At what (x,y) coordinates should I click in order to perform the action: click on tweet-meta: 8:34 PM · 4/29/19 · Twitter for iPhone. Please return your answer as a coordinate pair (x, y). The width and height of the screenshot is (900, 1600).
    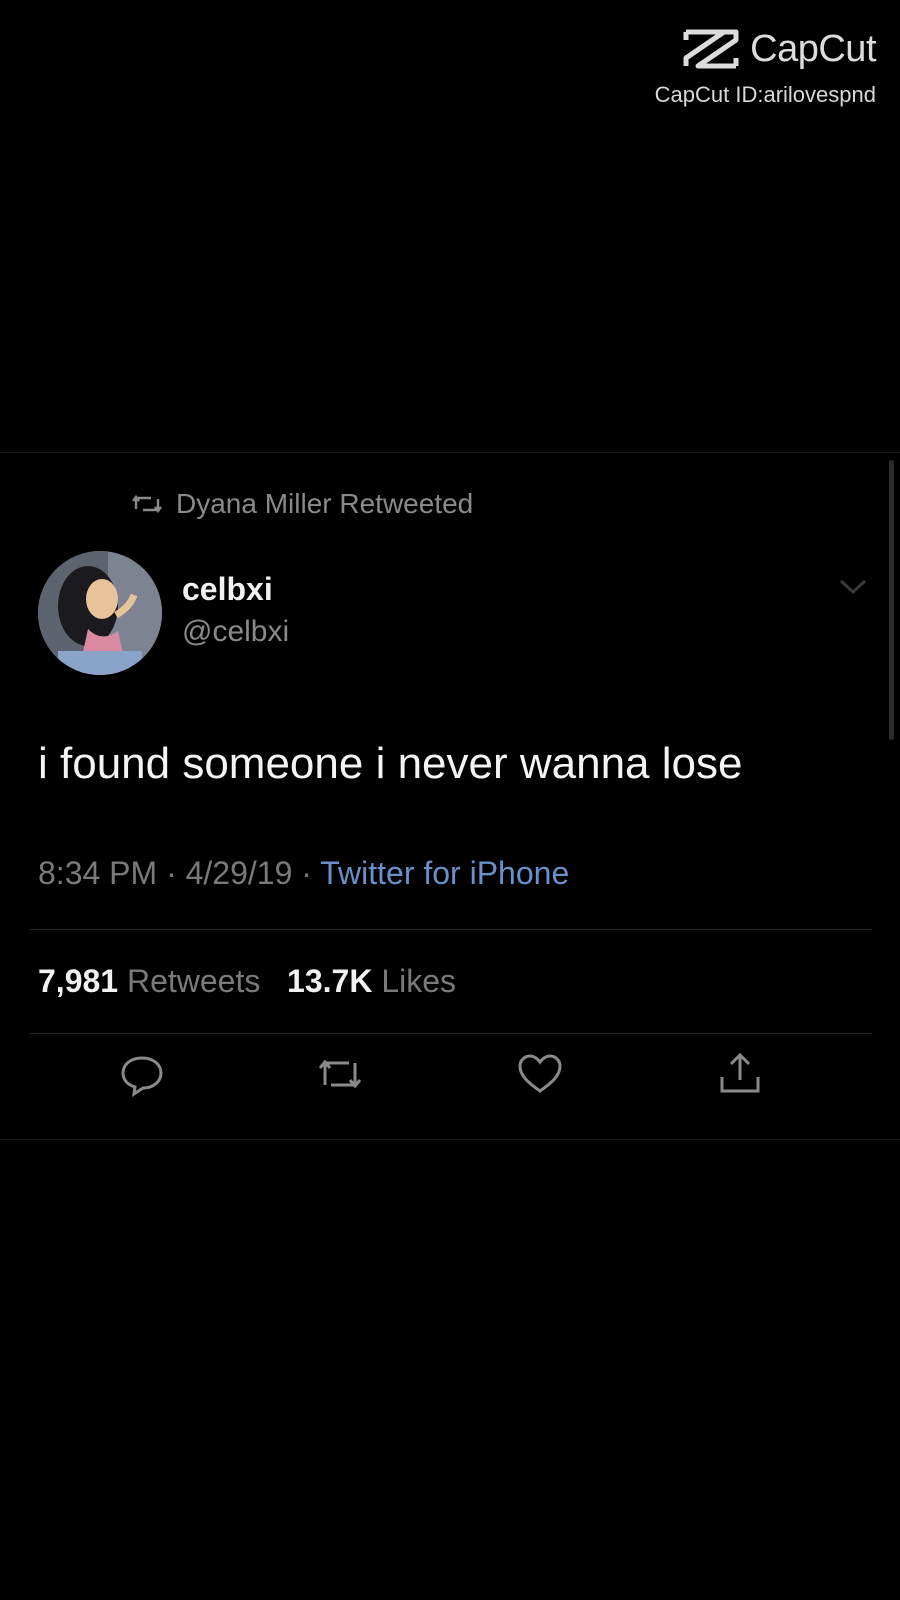
    Looking at the image, I should click on (303, 873).